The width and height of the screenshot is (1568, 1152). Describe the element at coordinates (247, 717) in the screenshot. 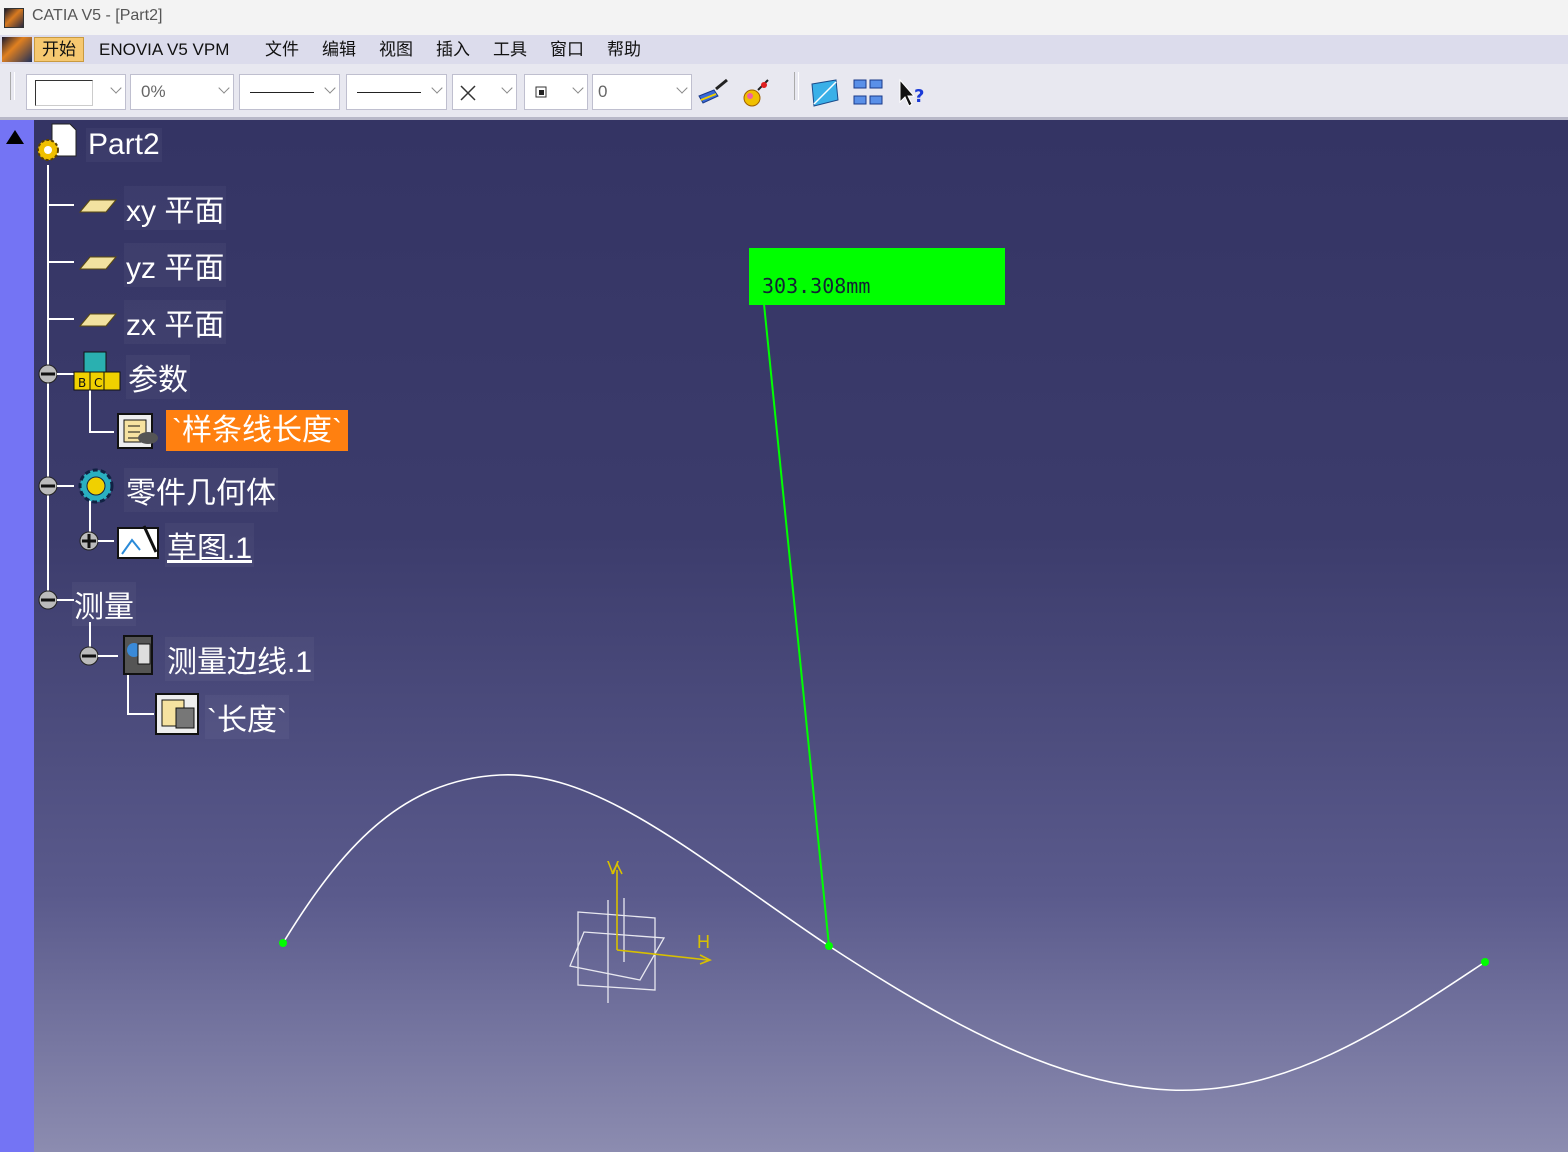

I see `tree-length: `长度`` at that location.